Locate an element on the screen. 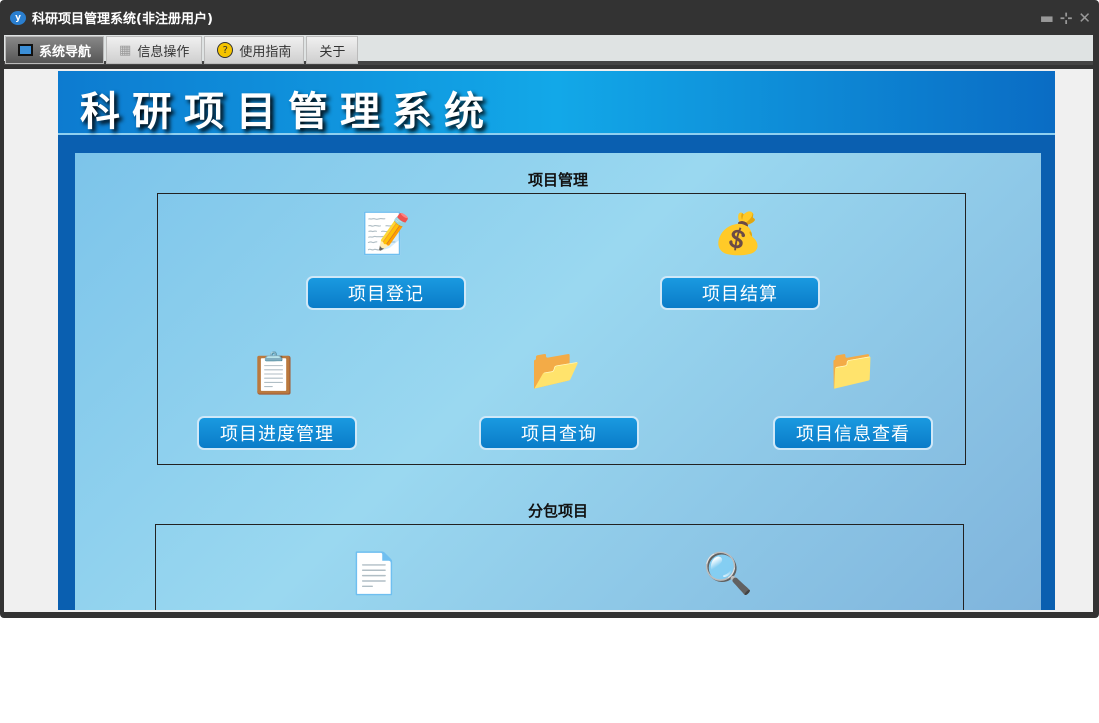  project-query-button: 项目查询 is located at coordinates (559, 433).